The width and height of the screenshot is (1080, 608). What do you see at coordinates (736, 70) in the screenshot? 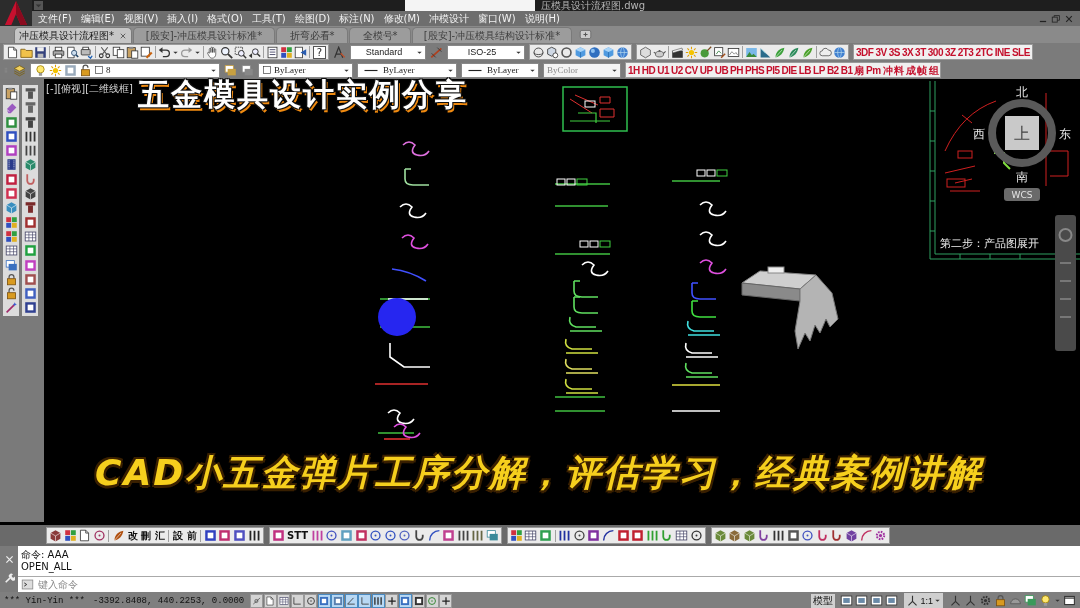
I see `command-button: PH` at bounding box center [736, 70].